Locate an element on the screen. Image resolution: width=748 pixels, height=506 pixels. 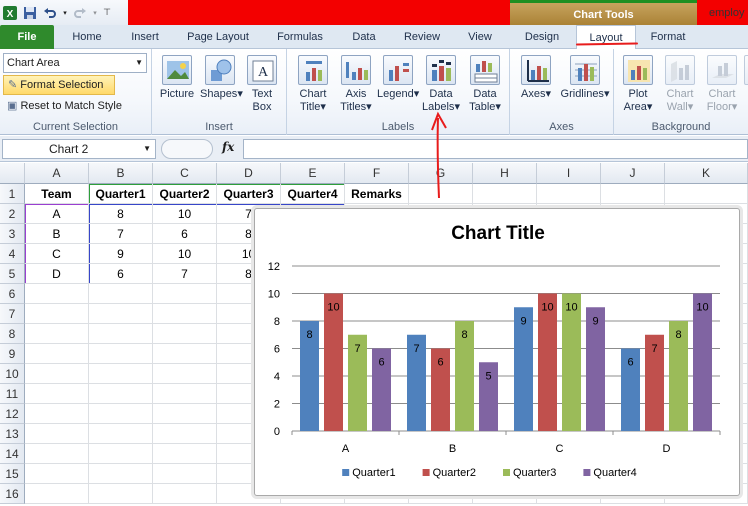
column-header-b: B is located at coordinates (121, 173).